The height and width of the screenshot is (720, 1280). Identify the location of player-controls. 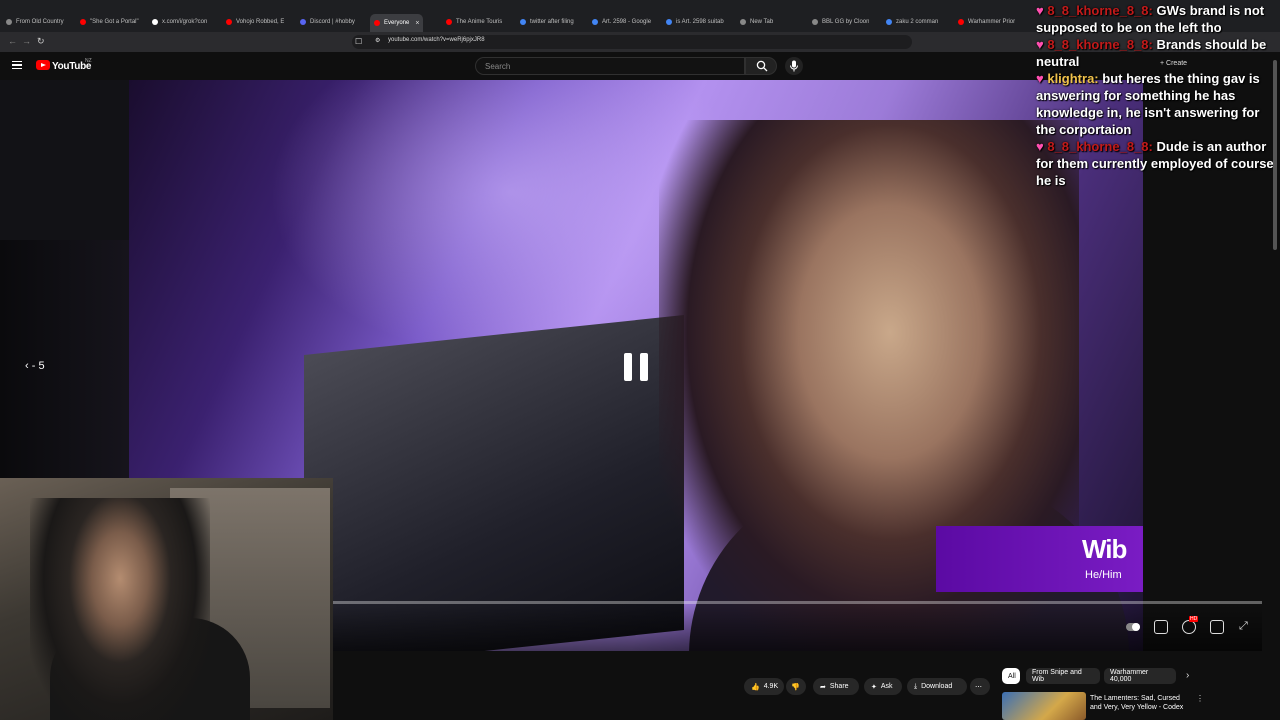
(797, 627).